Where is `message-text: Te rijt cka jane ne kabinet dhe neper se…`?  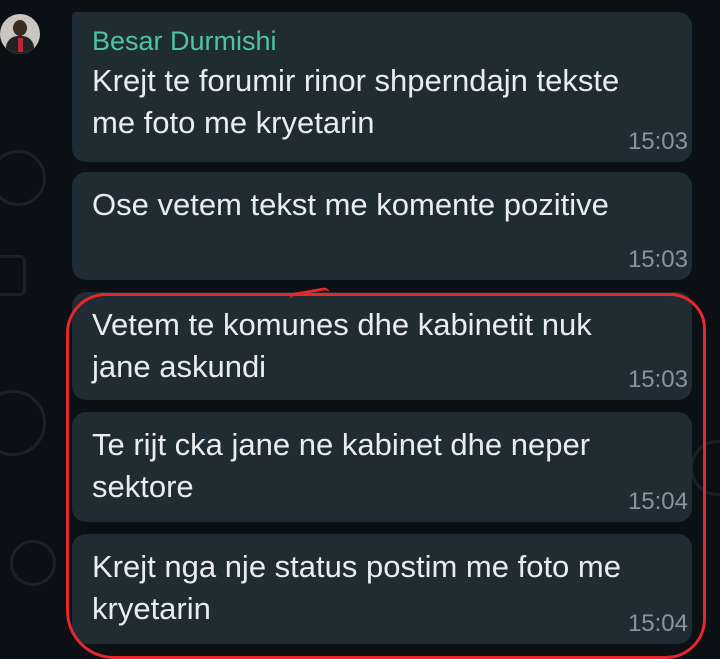 message-text: Te rijt cka jane ne kabinet dhe neper se… is located at coordinates (341, 465).